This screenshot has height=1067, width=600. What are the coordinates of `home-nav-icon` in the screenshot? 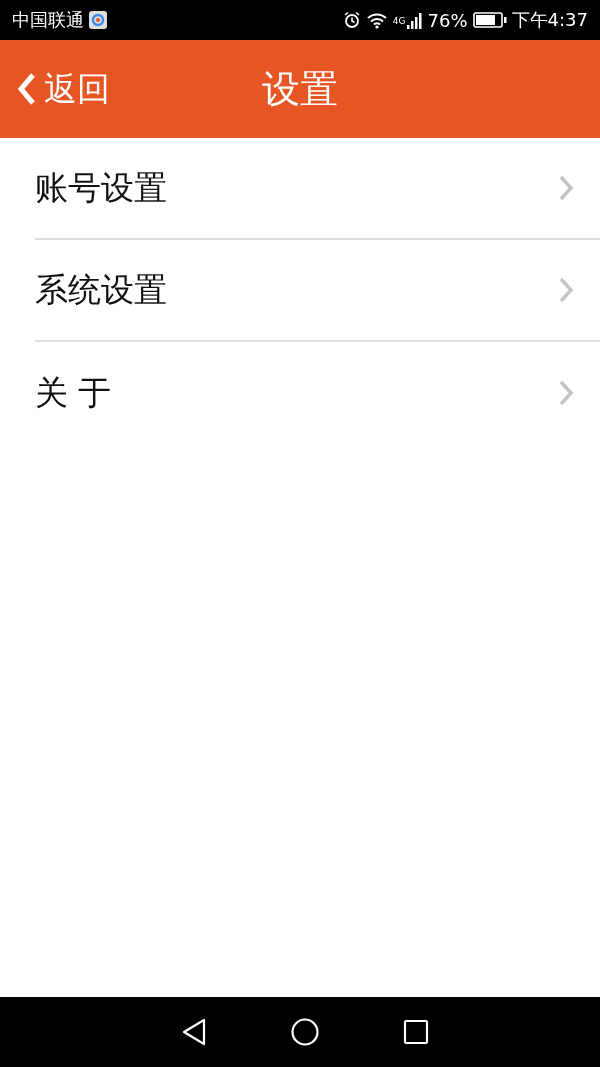 It's located at (305, 1032).